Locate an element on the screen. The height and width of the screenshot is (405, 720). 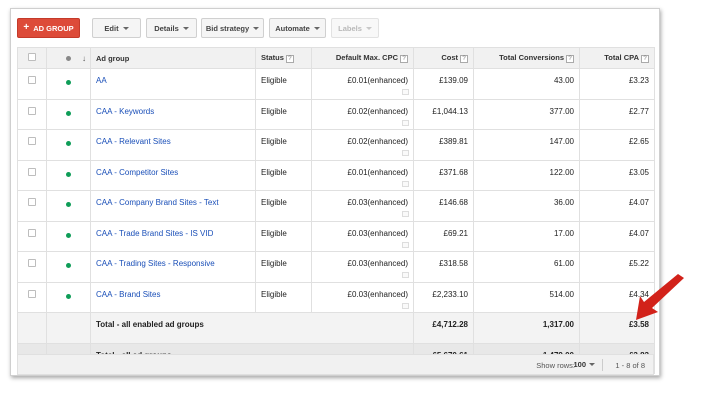
column-header-ad-group: Ad group is located at coordinates (173, 58).